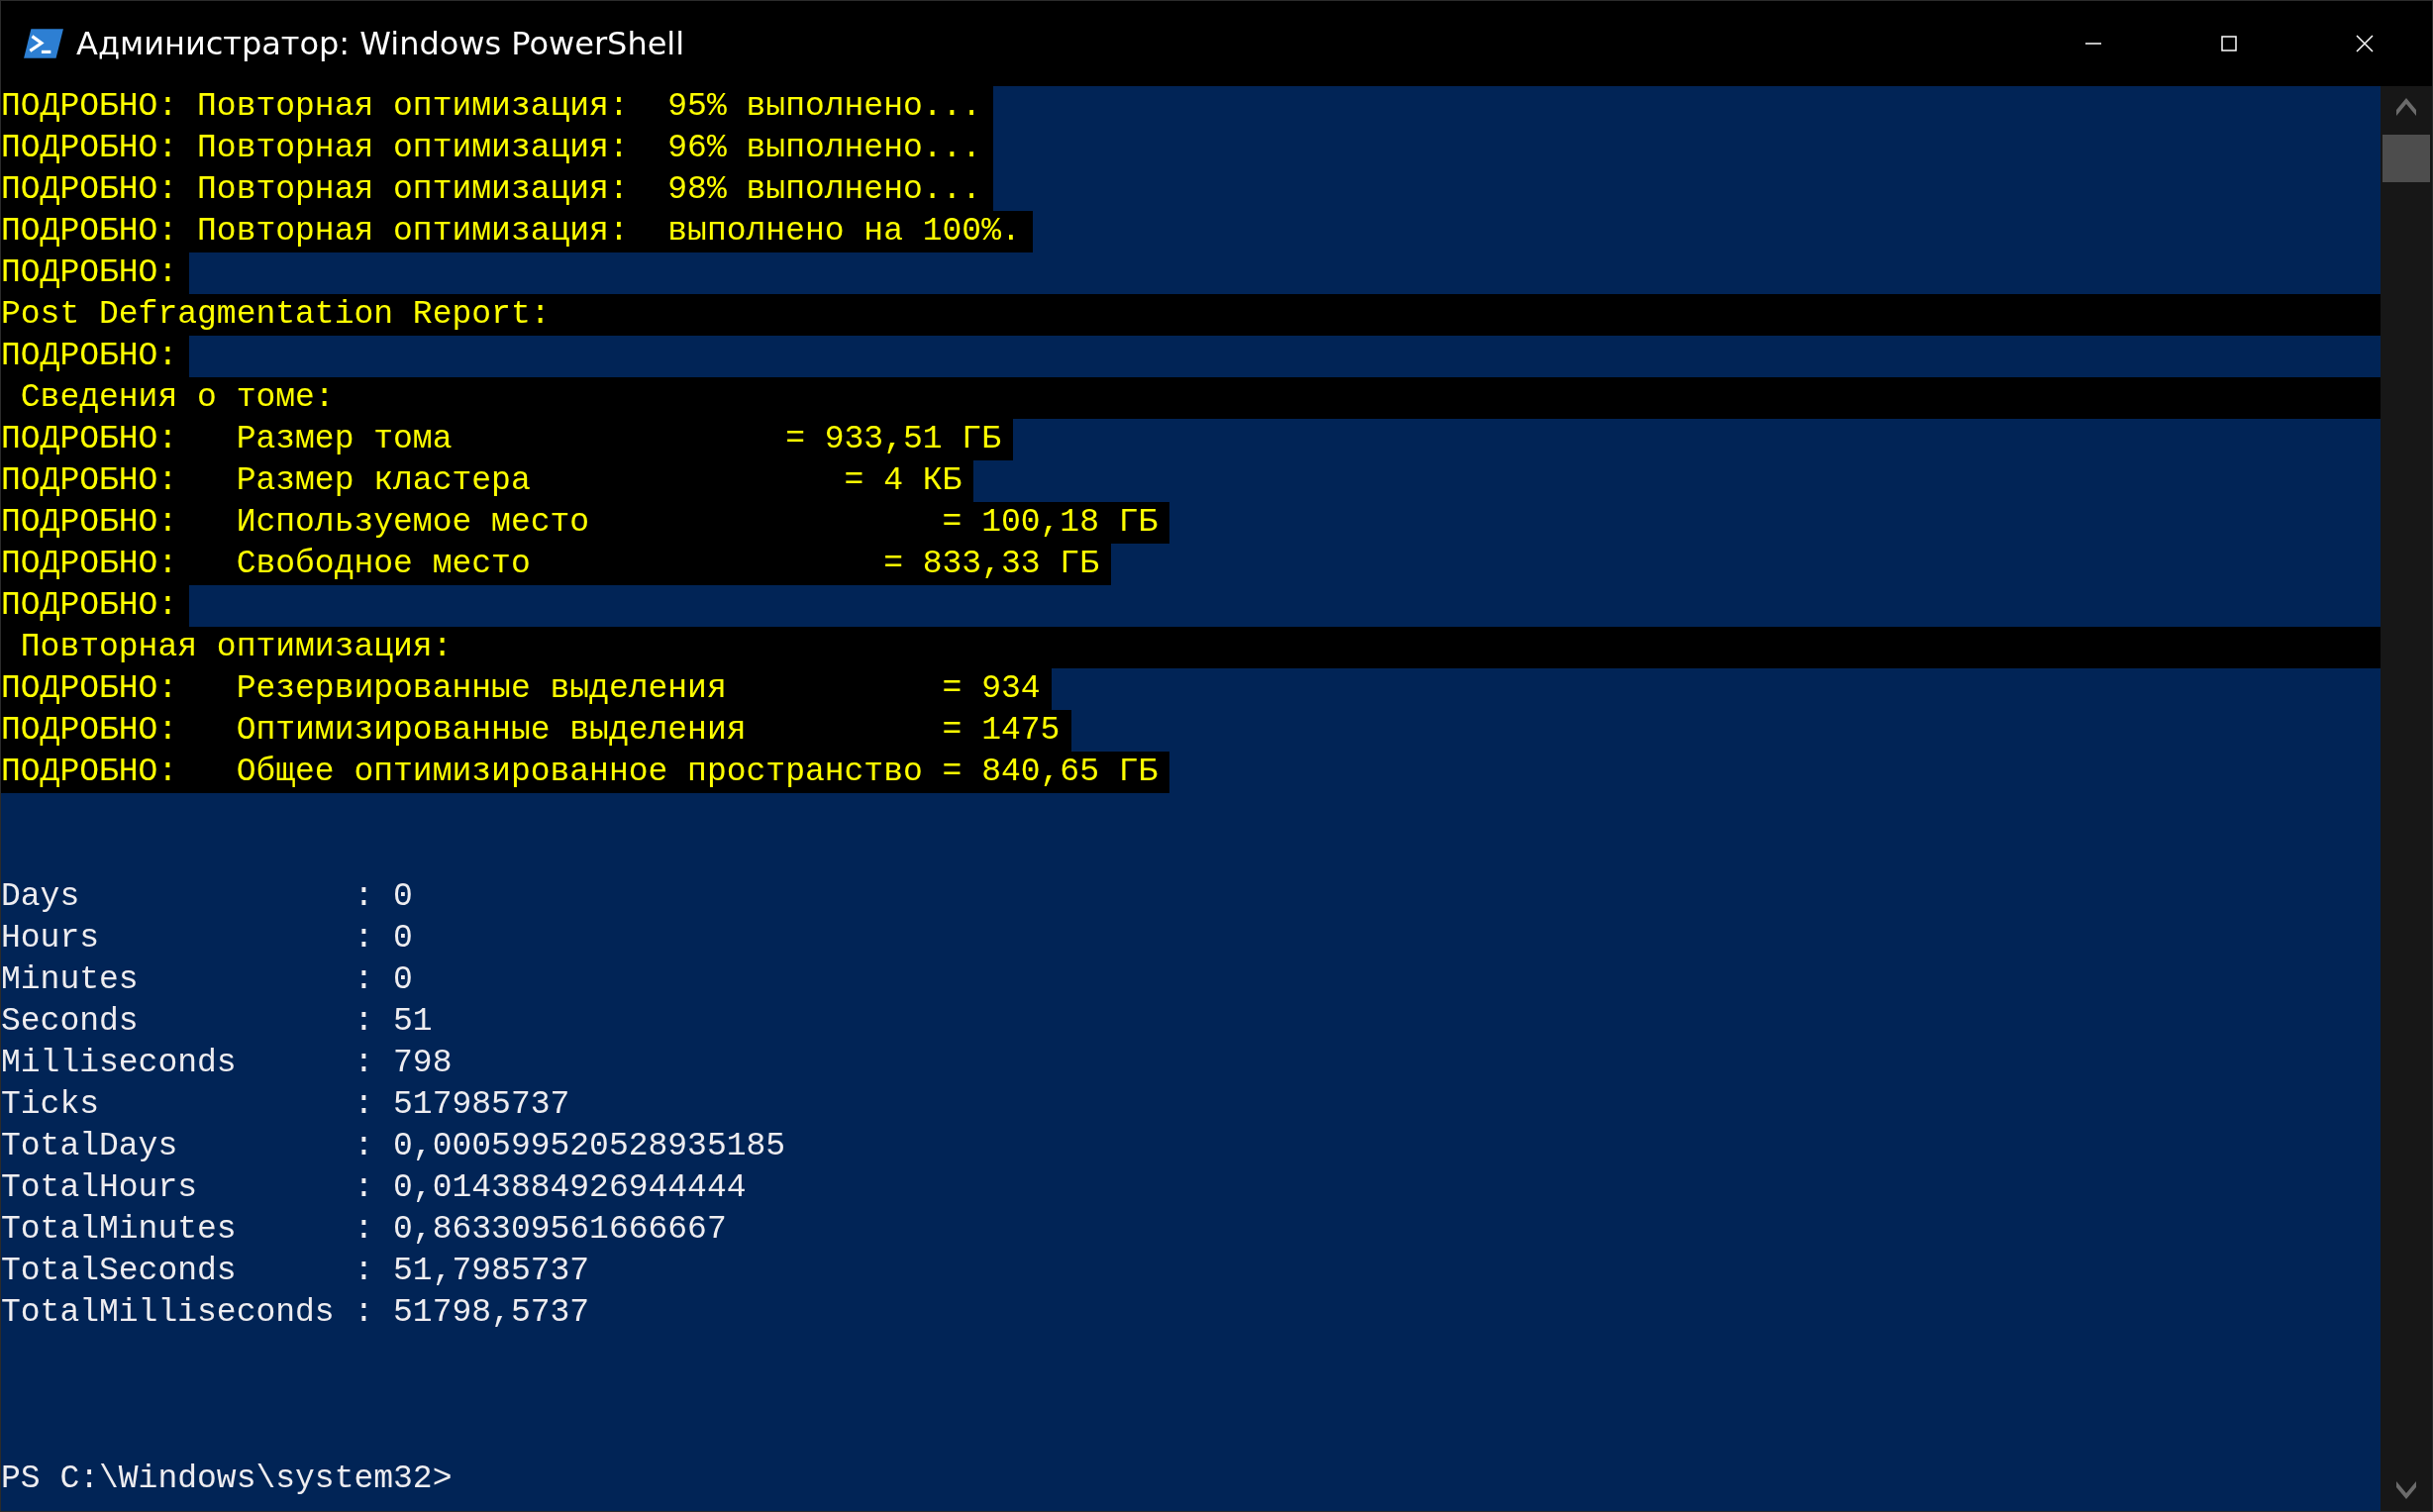 This screenshot has width=2433, height=1512. What do you see at coordinates (394, 1146) in the screenshot?
I see `output-line: TotalDays : 0,000599520528935185` at bounding box center [394, 1146].